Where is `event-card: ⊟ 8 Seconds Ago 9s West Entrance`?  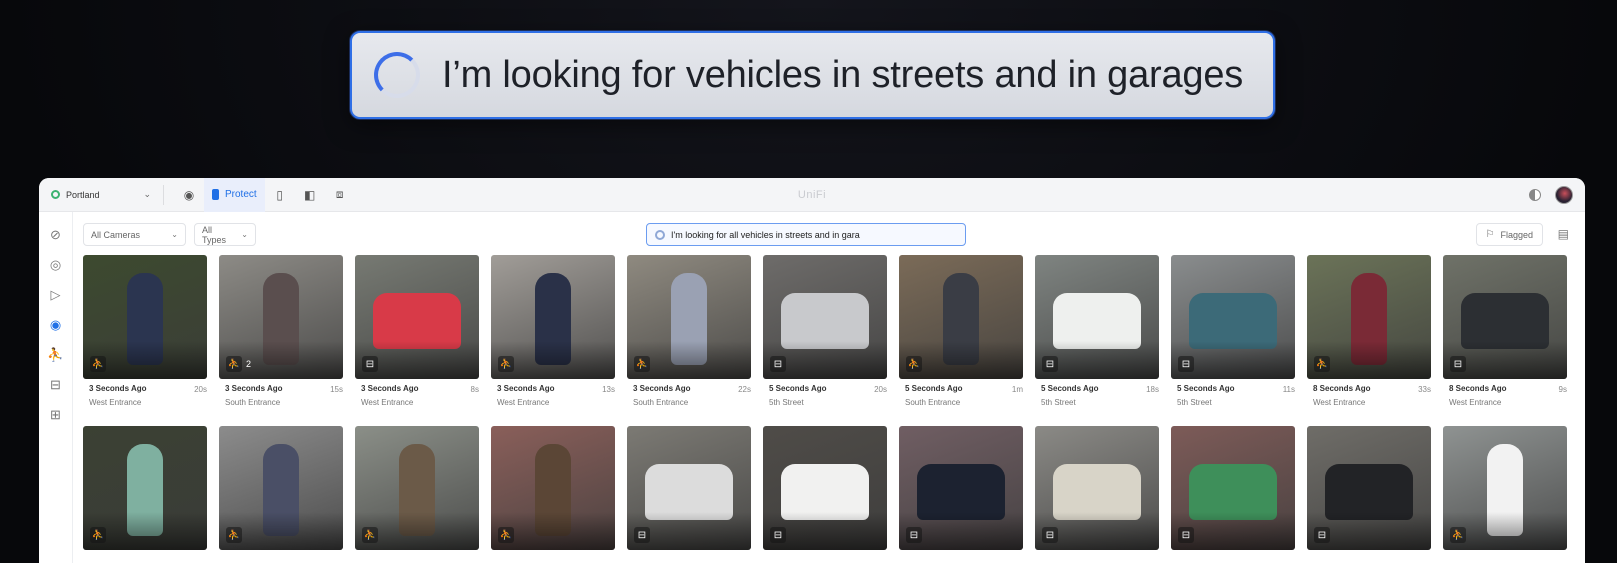 event-card: ⊟ 8 Seconds Ago 9s West Entrance is located at coordinates (1505, 337).